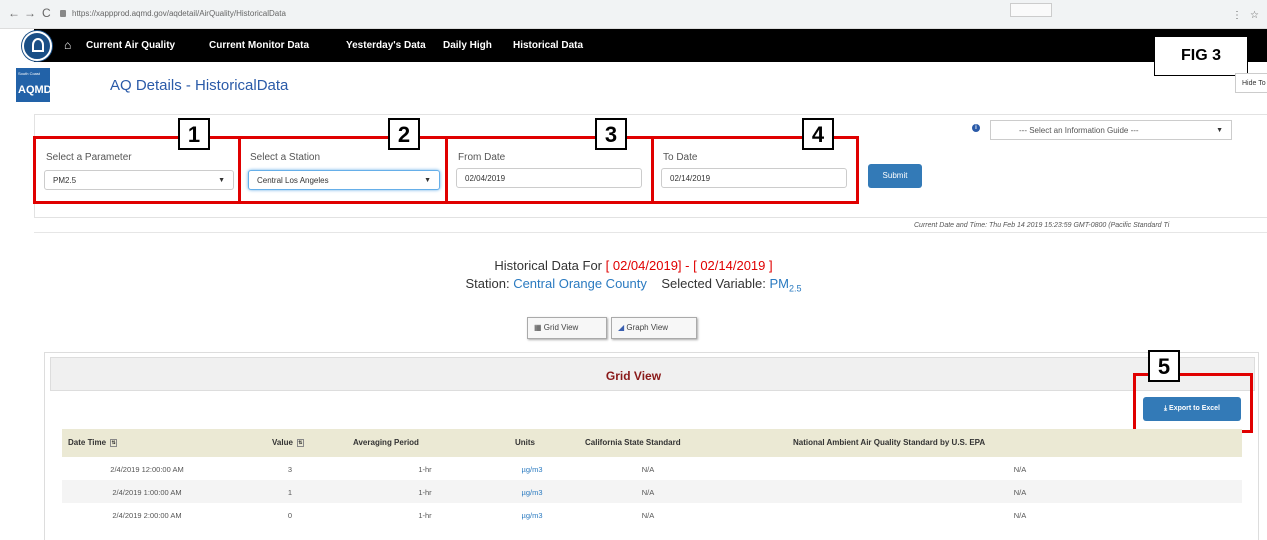  I want to click on grid-view-button: ▦ Grid View, so click(567, 328).